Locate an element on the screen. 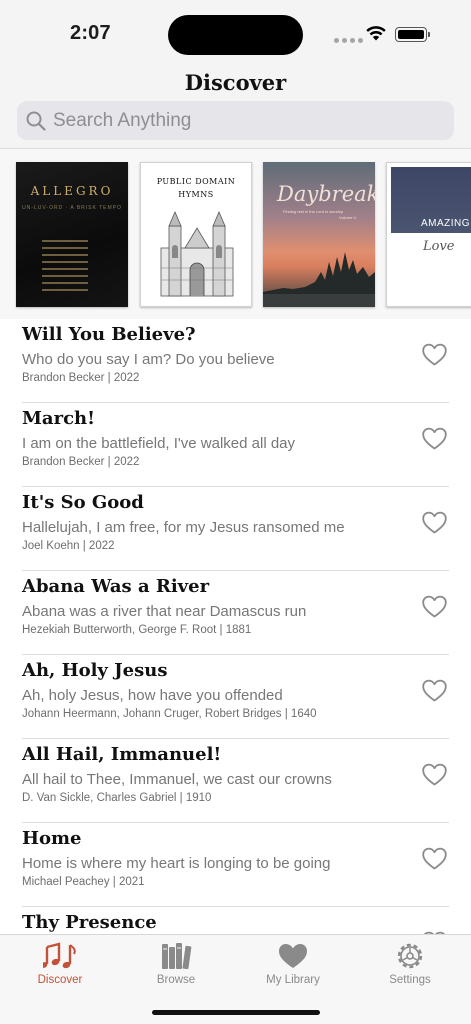 The image size is (471, 1024). books-icon is located at coordinates (177, 956).